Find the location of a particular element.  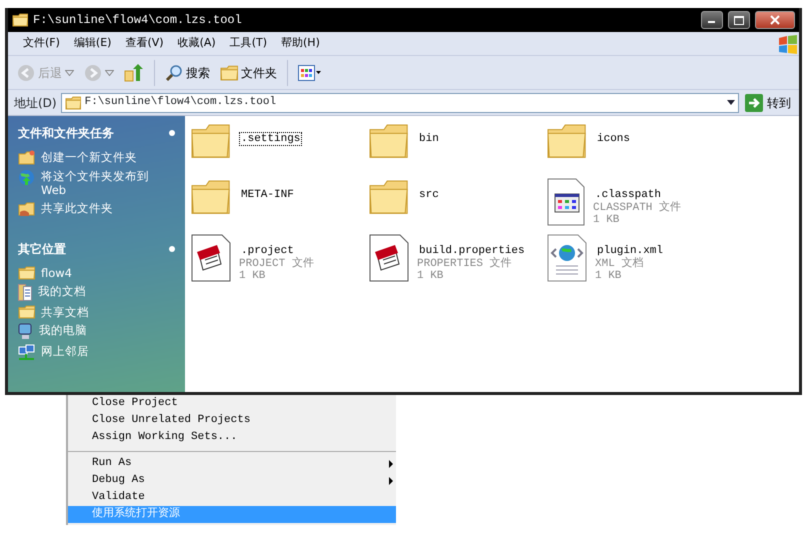

menu-item: 工具(T) is located at coordinates (248, 43).